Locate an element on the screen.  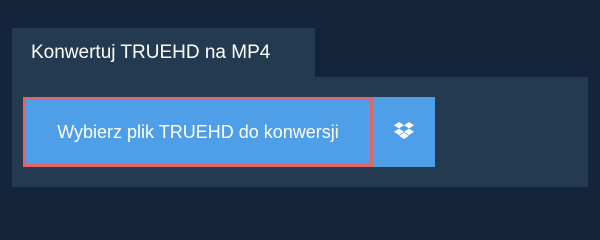
tab-title: Konwertuj TRUEHD na MP4 is located at coordinates (163, 52).